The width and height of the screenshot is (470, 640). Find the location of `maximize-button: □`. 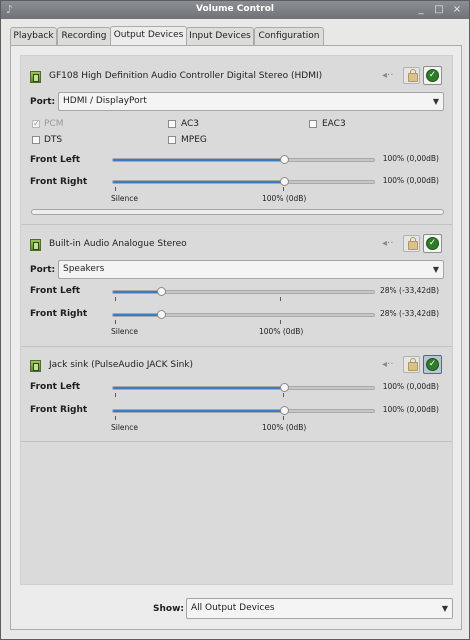

maximize-button: □ is located at coordinates (439, 10).